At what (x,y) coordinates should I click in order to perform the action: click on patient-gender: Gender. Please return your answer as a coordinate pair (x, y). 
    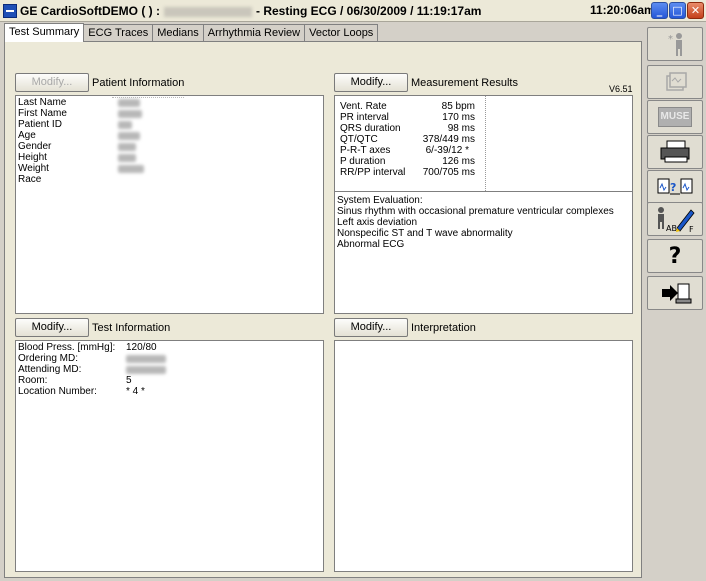
    Looking at the image, I should click on (77, 147).